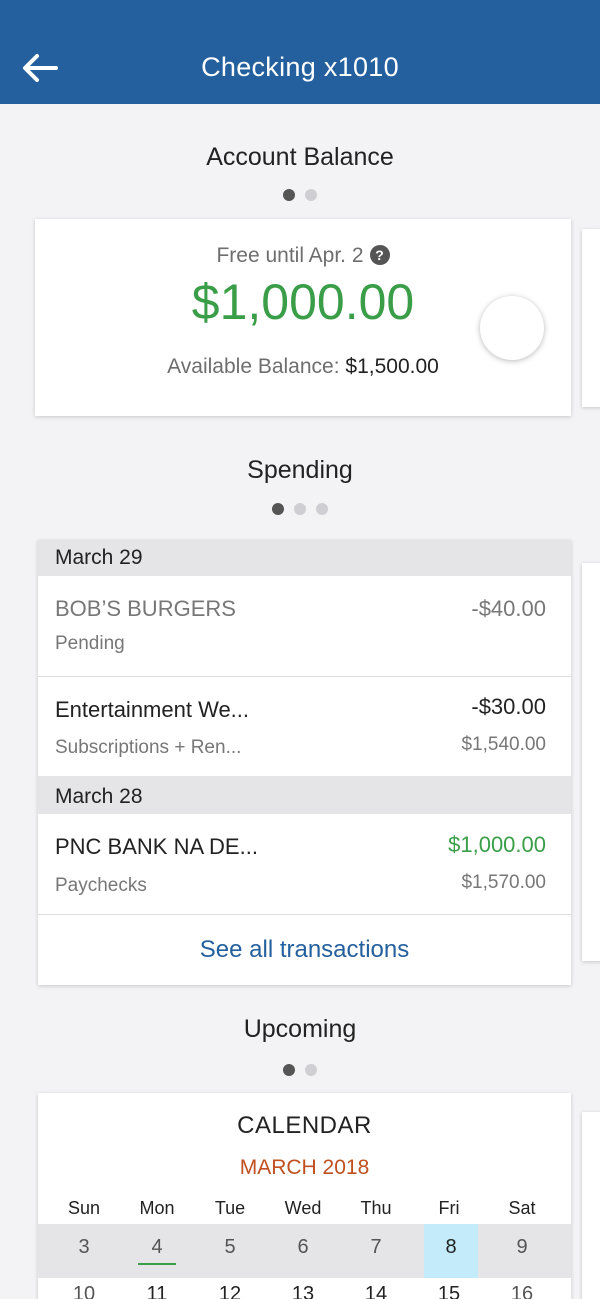 This screenshot has height=1299, width=600. What do you see at coordinates (449, 1208) in the screenshot?
I see `weekday-label: Fri` at bounding box center [449, 1208].